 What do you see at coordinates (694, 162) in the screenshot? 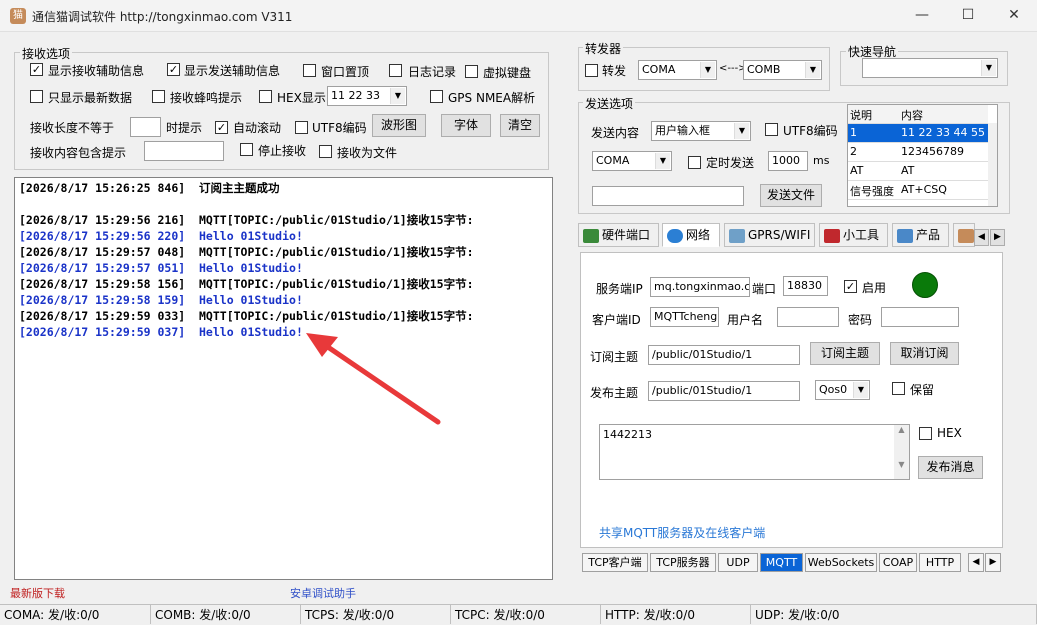
I see `timed-send-checkbox` at bounding box center [694, 162].